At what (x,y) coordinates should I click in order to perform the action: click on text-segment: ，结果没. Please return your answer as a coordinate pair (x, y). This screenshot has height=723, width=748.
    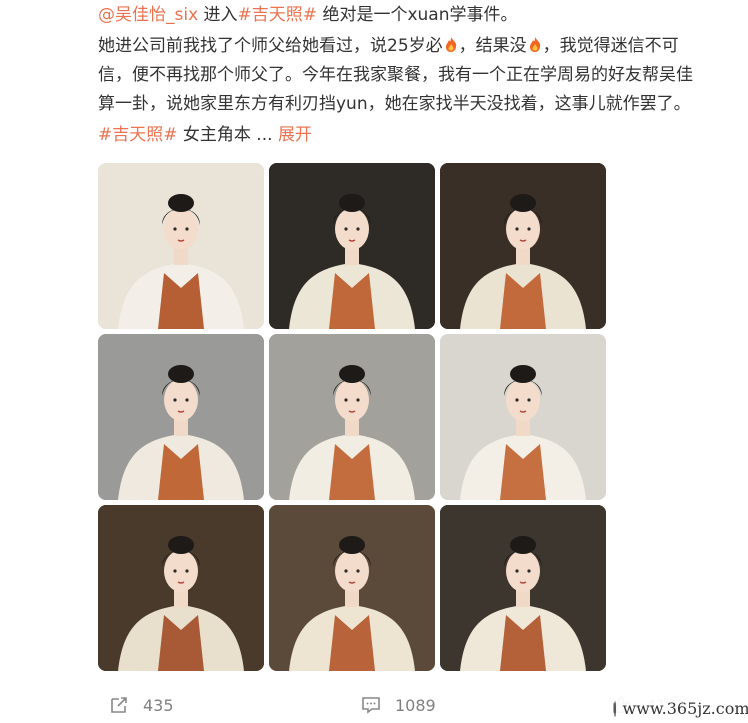
    Looking at the image, I should click on (492, 46).